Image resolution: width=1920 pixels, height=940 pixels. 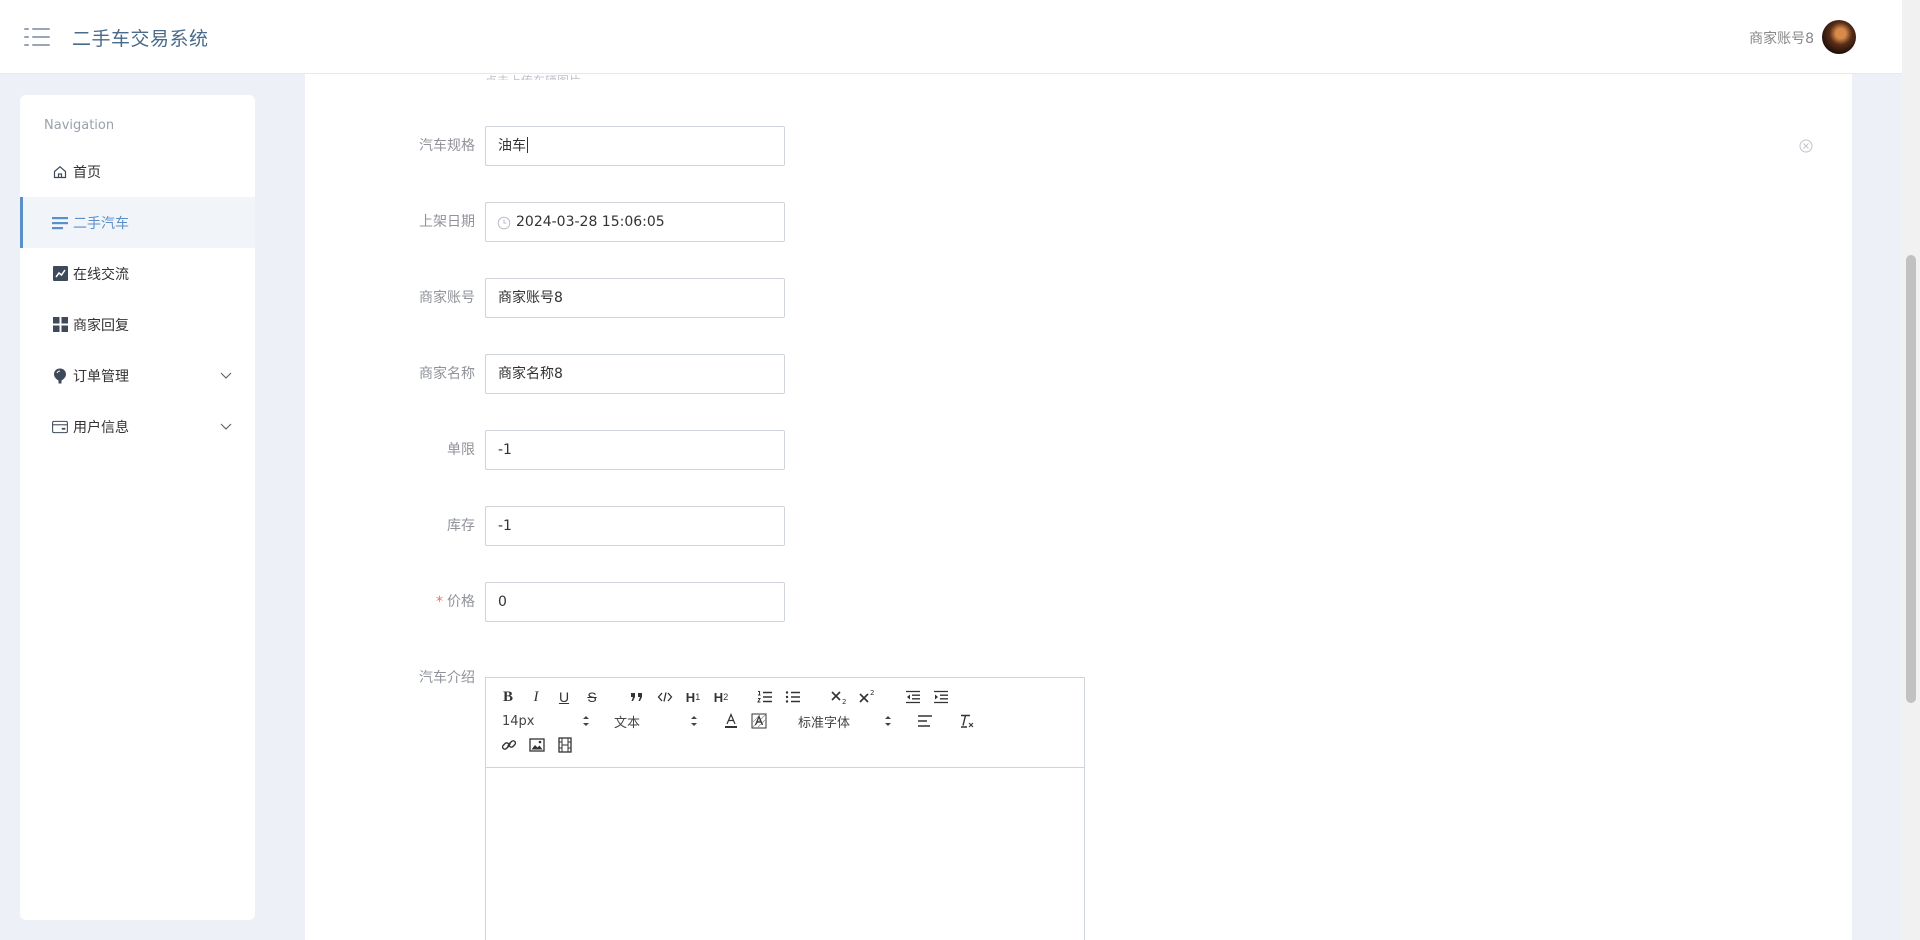 What do you see at coordinates (1911, 479) in the screenshot?
I see `scrollbar-thumb` at bounding box center [1911, 479].